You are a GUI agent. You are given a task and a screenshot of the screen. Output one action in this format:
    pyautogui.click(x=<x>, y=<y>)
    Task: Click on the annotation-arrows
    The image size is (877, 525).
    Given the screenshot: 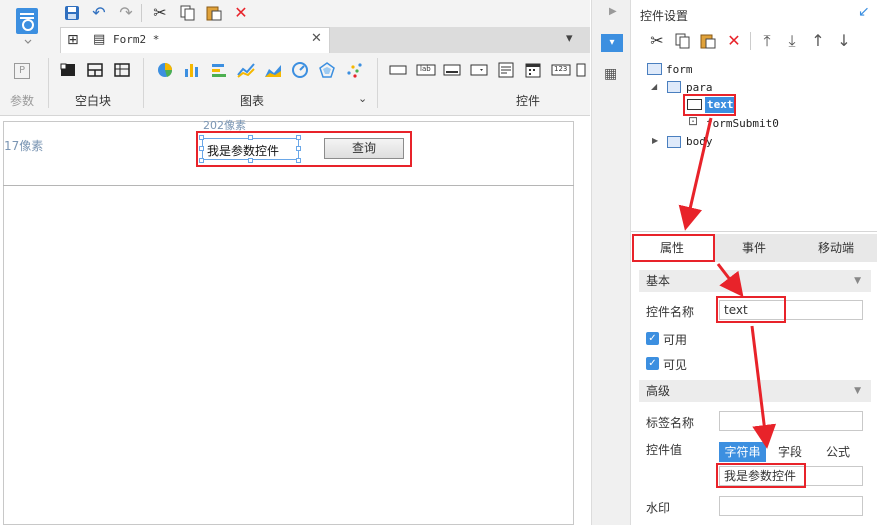 What is the action you would take?
    pyautogui.click(x=727, y=283)
    